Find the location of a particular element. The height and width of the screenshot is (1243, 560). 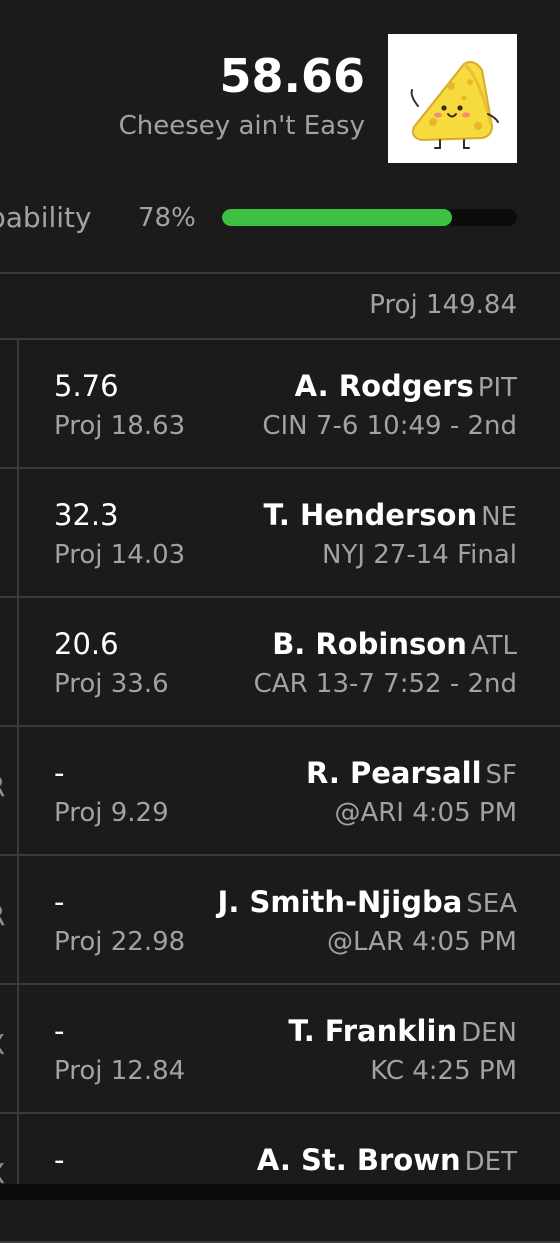

player-projection: Proj 9.29 is located at coordinates (111, 813).